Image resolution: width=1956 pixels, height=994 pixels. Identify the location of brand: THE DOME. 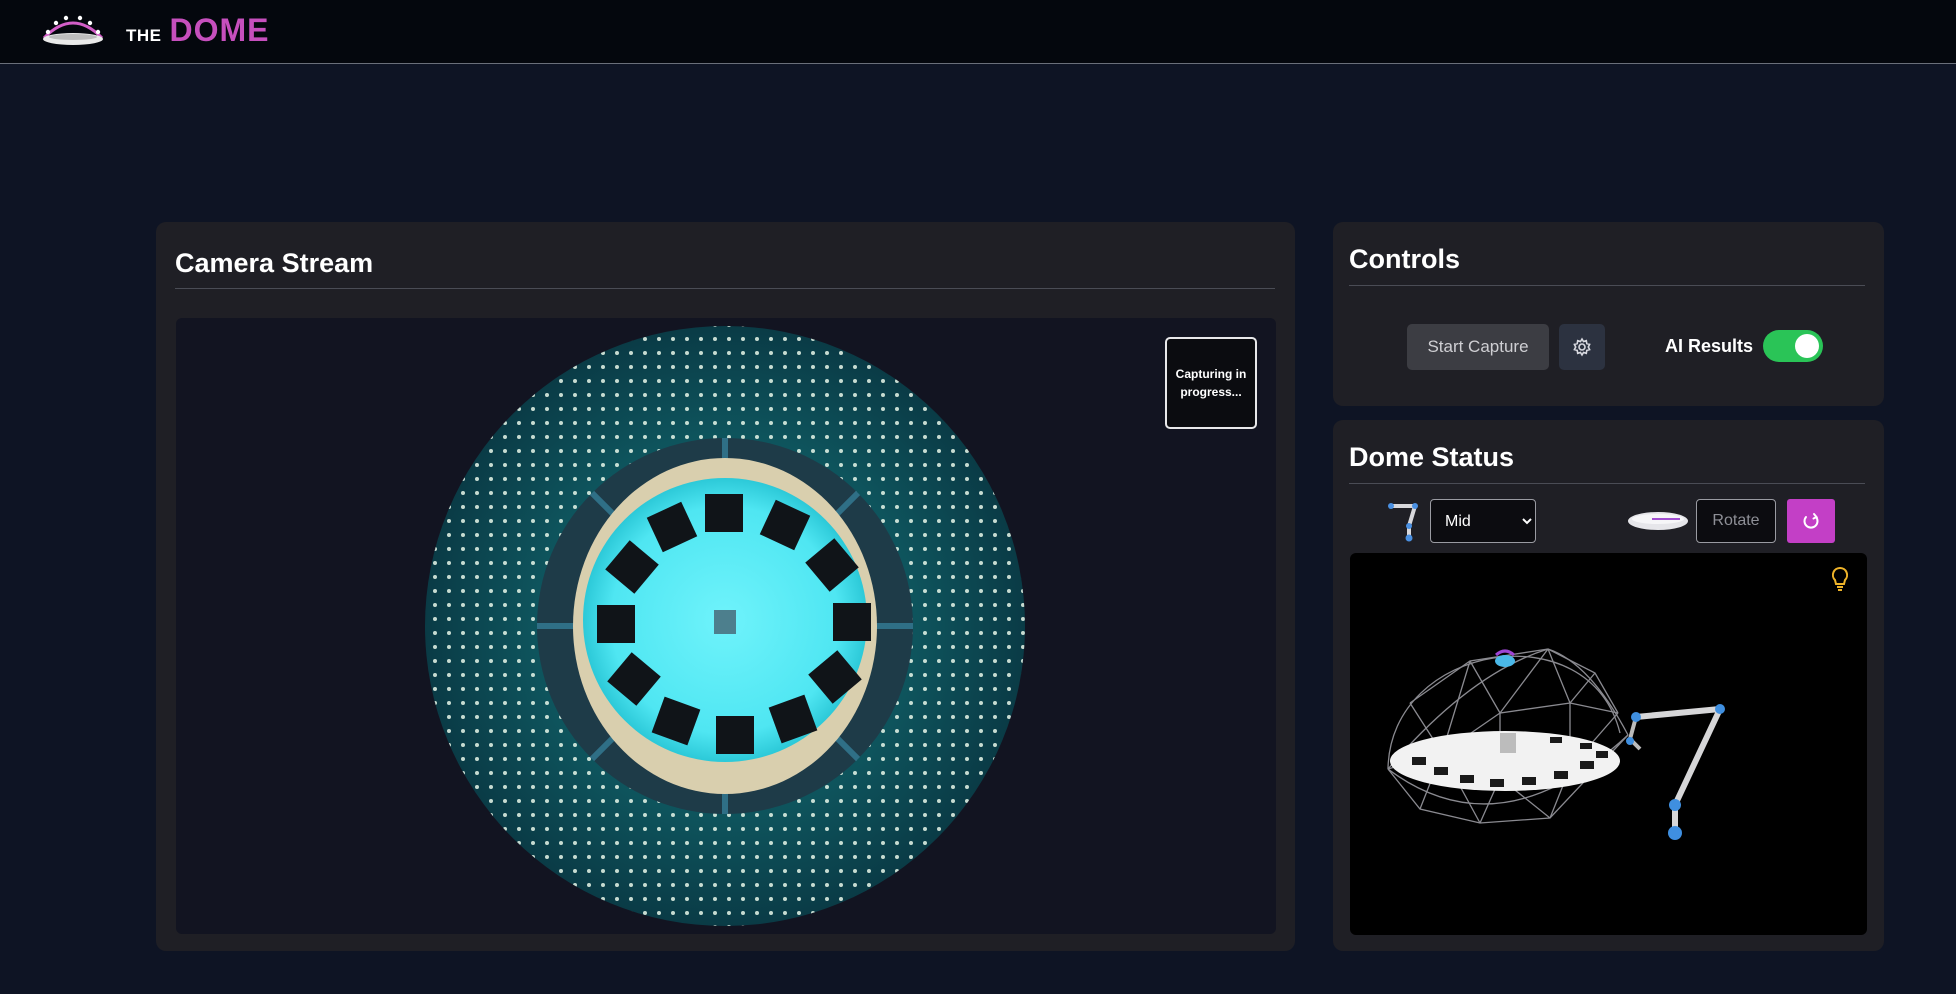
(198, 30).